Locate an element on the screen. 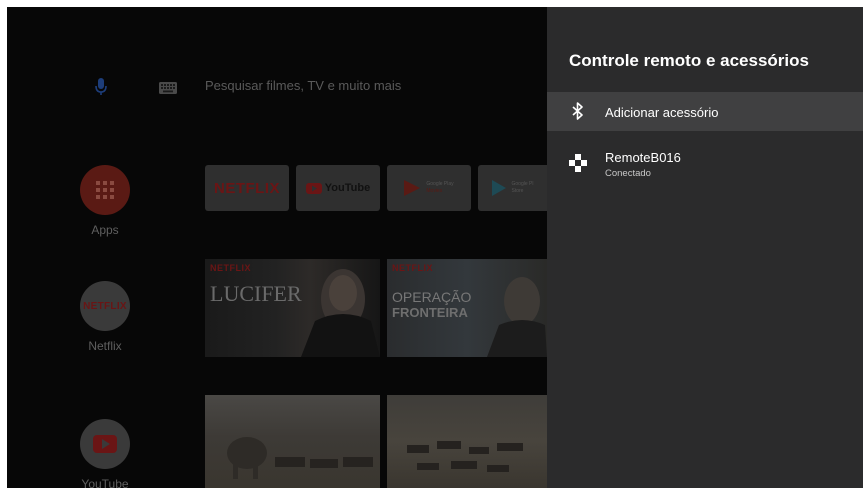 This screenshot has height=488, width=864. promo-lucifer-brand: NETFLIX is located at coordinates (230, 268).